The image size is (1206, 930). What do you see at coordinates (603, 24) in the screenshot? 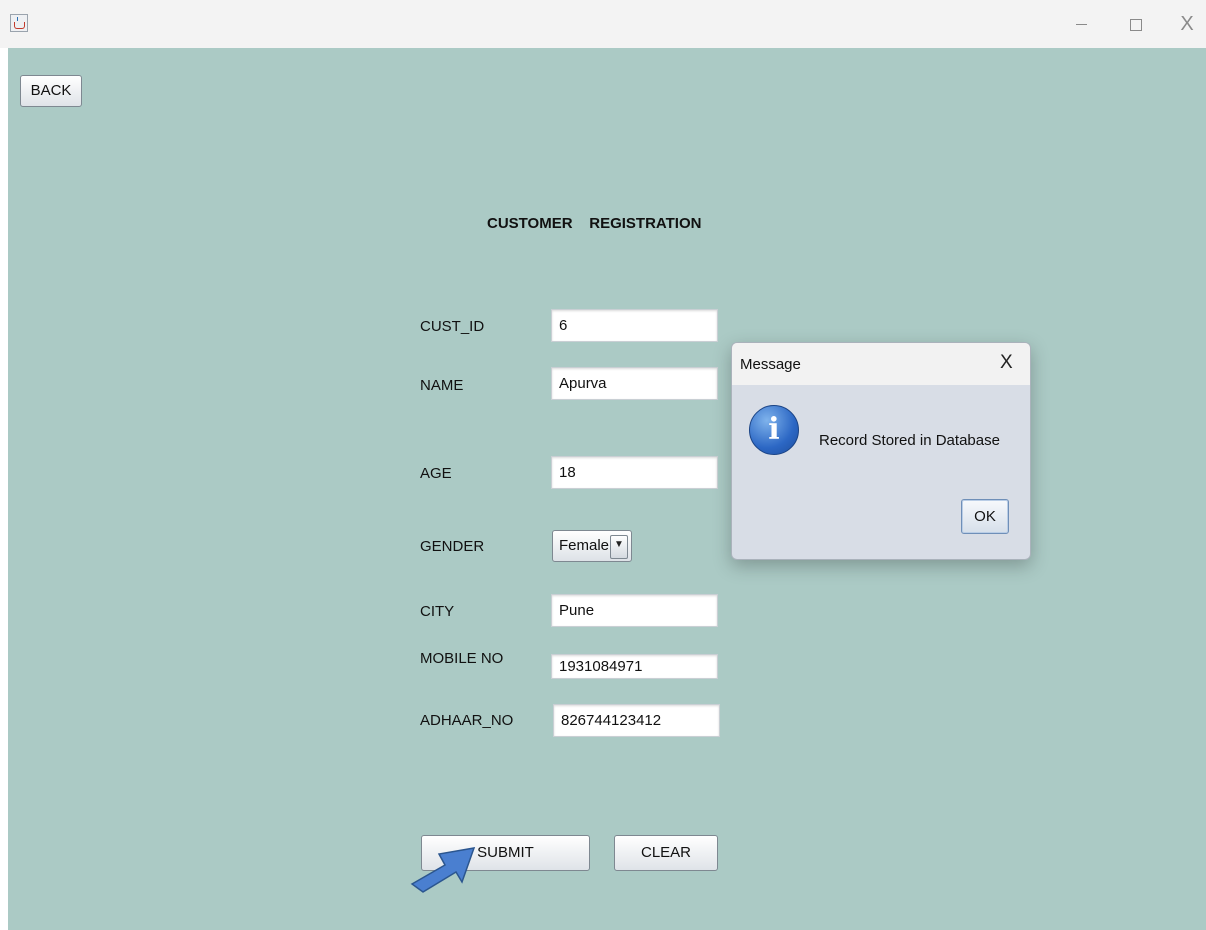
I see `window-titlebar: X` at bounding box center [603, 24].